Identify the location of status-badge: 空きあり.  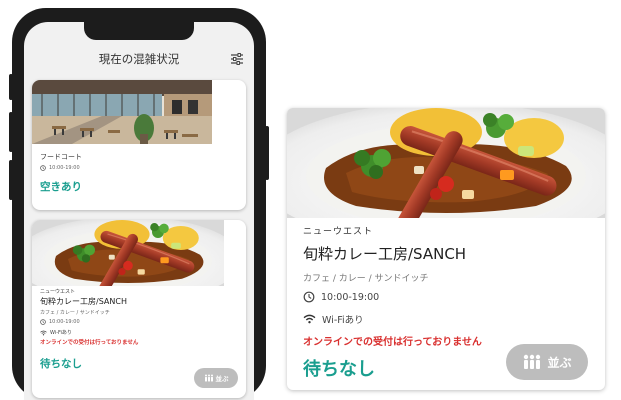
(61, 187).